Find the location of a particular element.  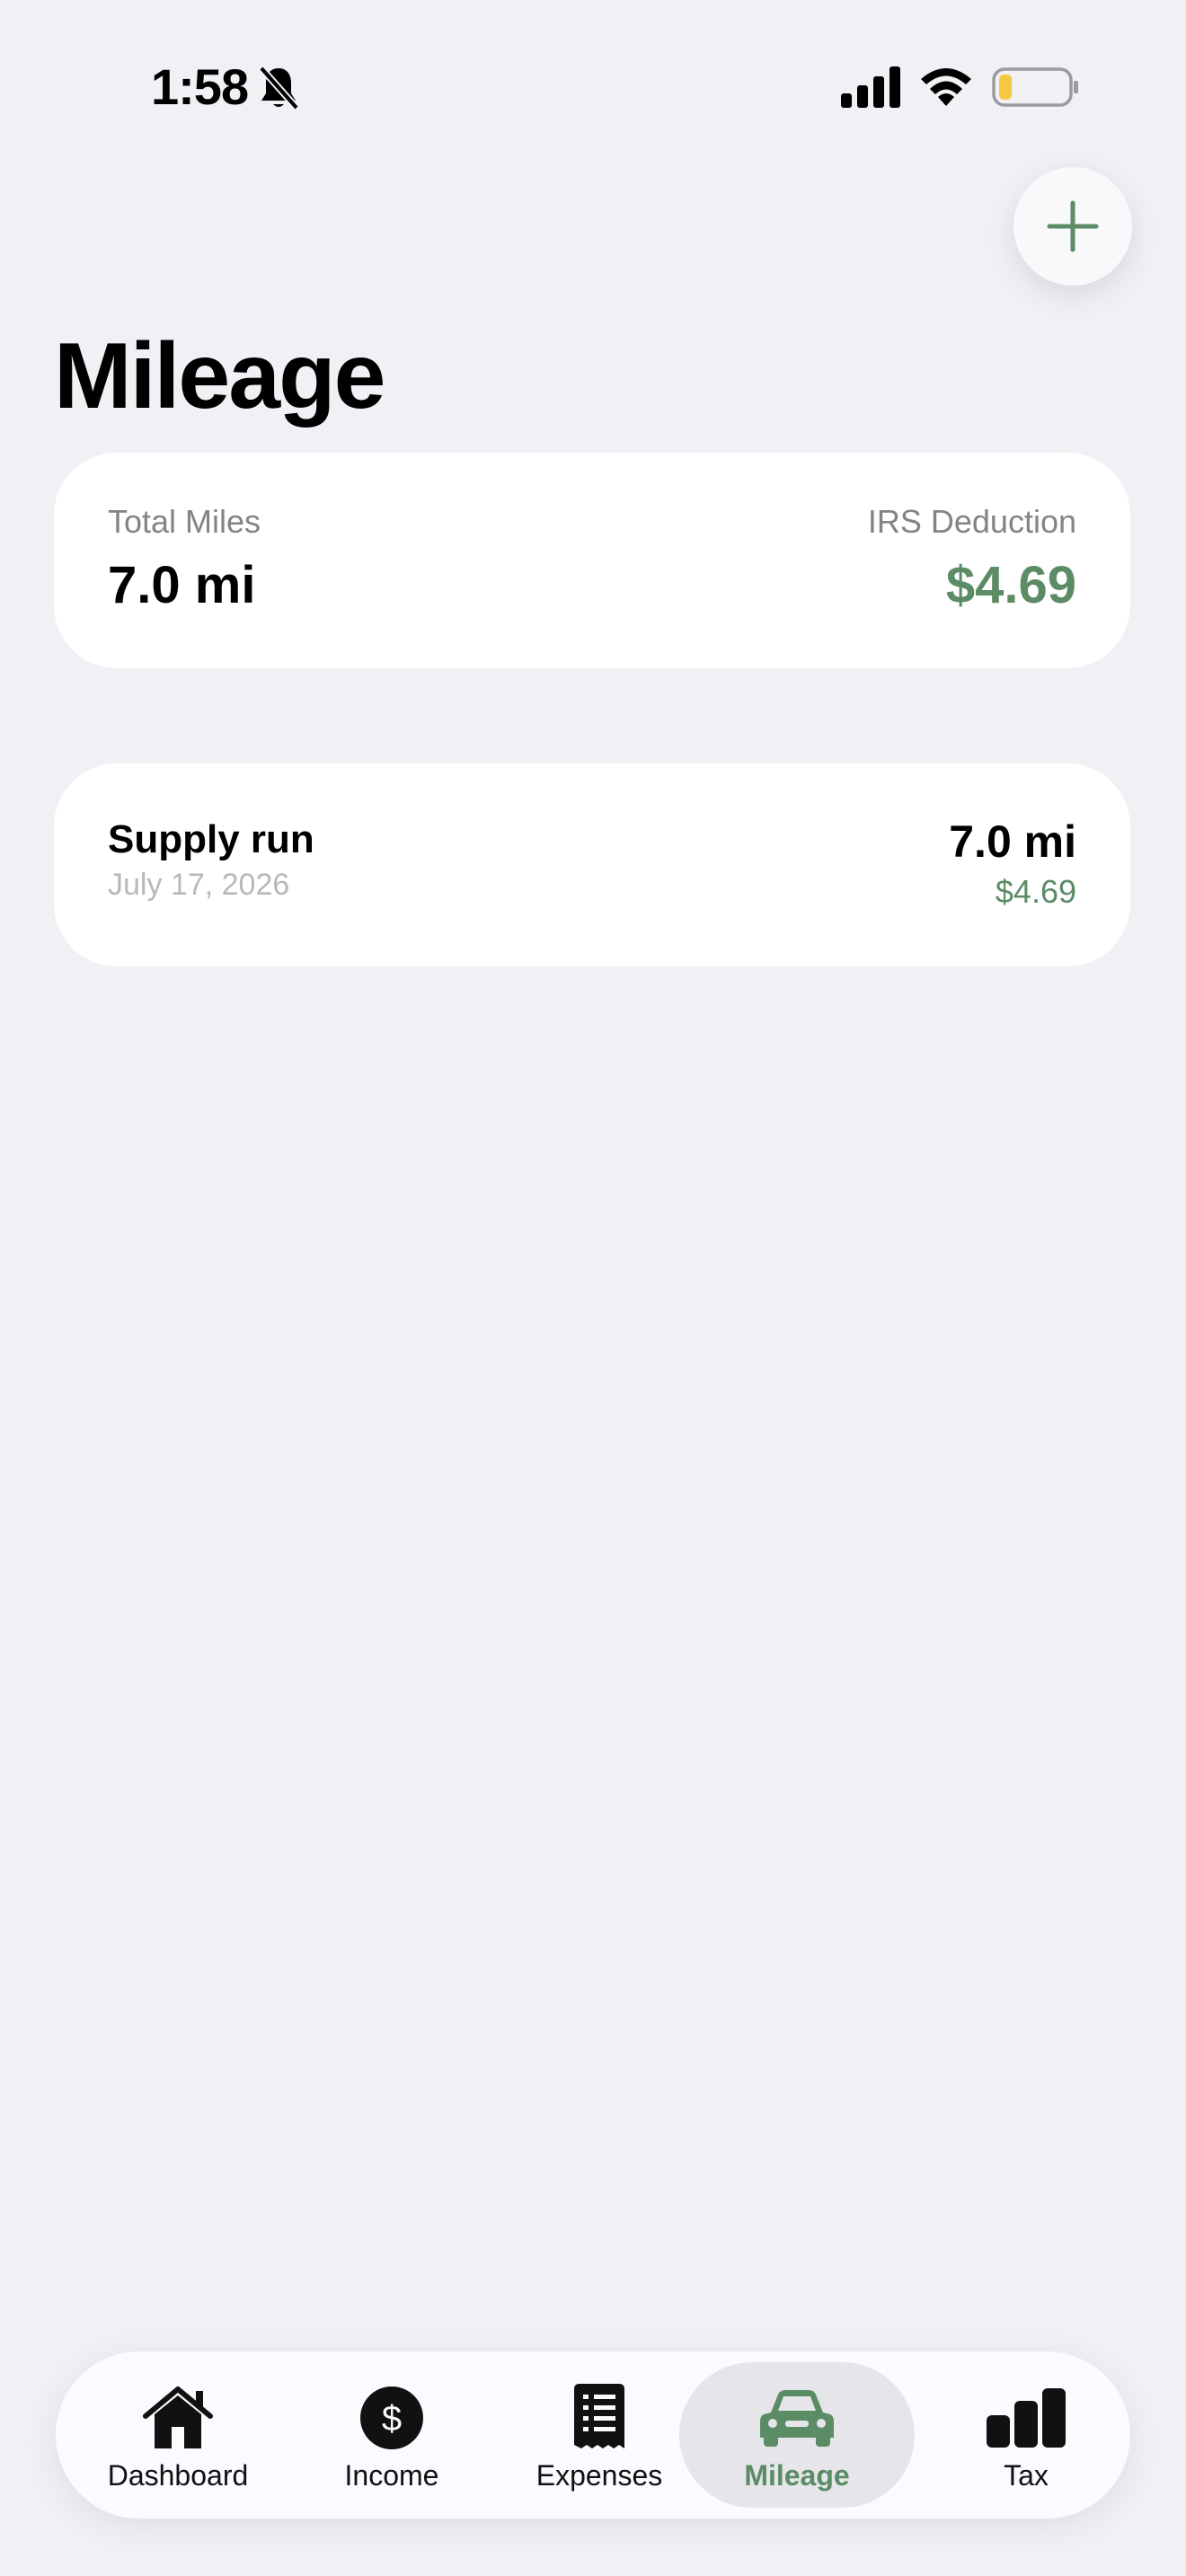

trip-name: Supply run is located at coordinates (211, 839).